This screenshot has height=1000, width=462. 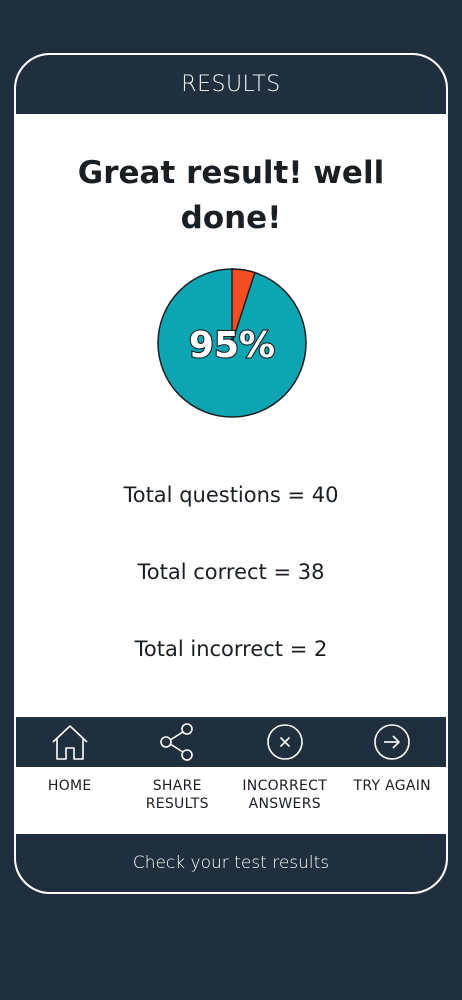 I want to click on share-results-label: SHARE RESULTS, so click(x=177, y=795).